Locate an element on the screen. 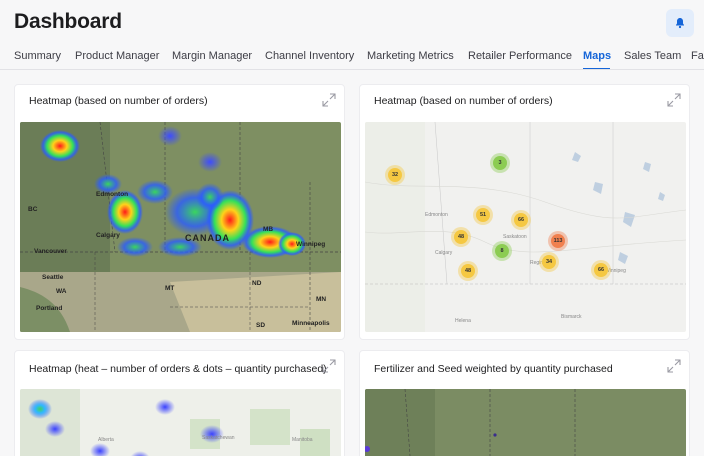 This screenshot has height=456, width=704. map-label-saskatoon: Saskatoon is located at coordinates (515, 237).